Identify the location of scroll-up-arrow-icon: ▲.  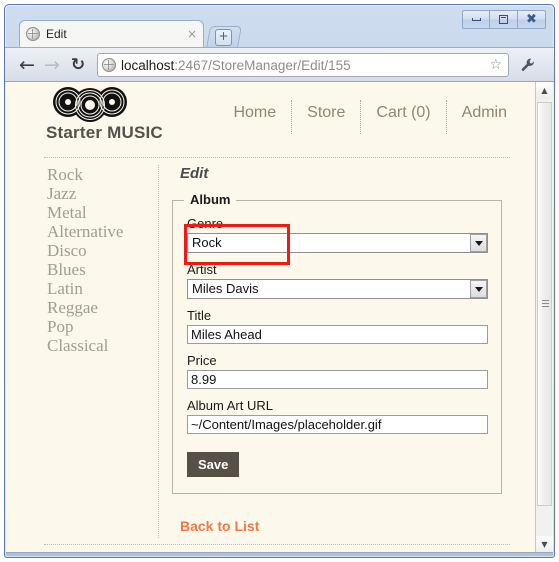
(544, 90).